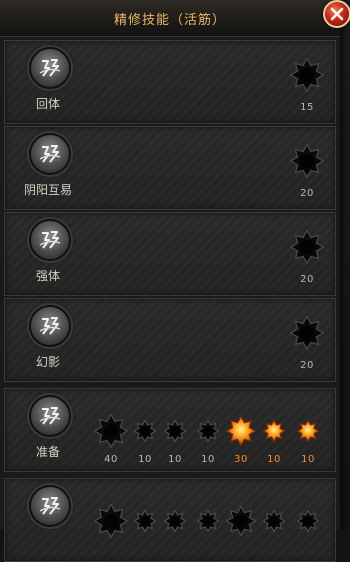  What do you see at coordinates (170, 82) in the screenshot?
I see `skill-row: 回体 15` at bounding box center [170, 82].